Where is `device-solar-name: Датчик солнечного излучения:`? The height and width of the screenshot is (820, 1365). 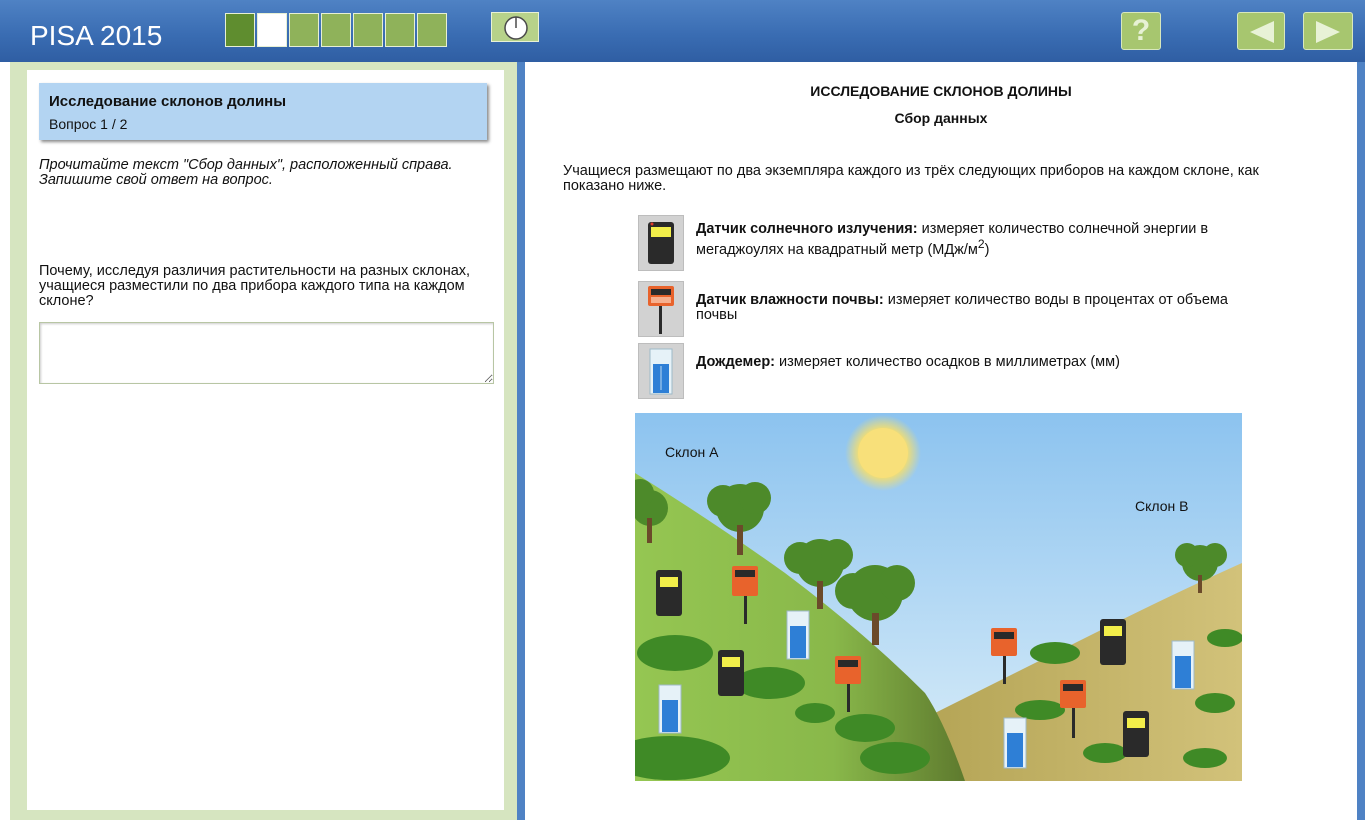 device-solar-name: Датчик солнечного излучения: is located at coordinates (807, 229).